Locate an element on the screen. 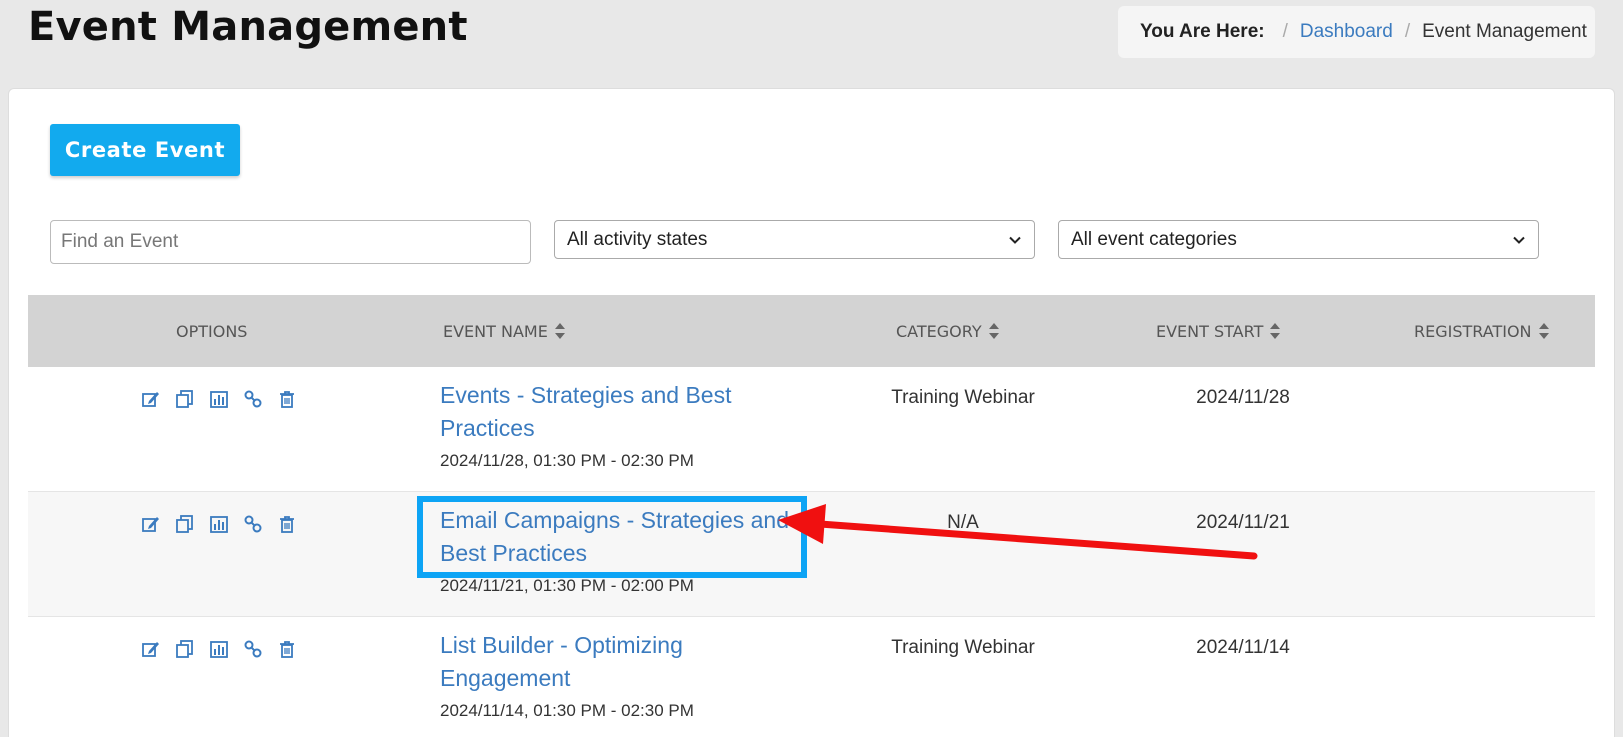  header-options-label: OPTIONS is located at coordinates (212, 331).